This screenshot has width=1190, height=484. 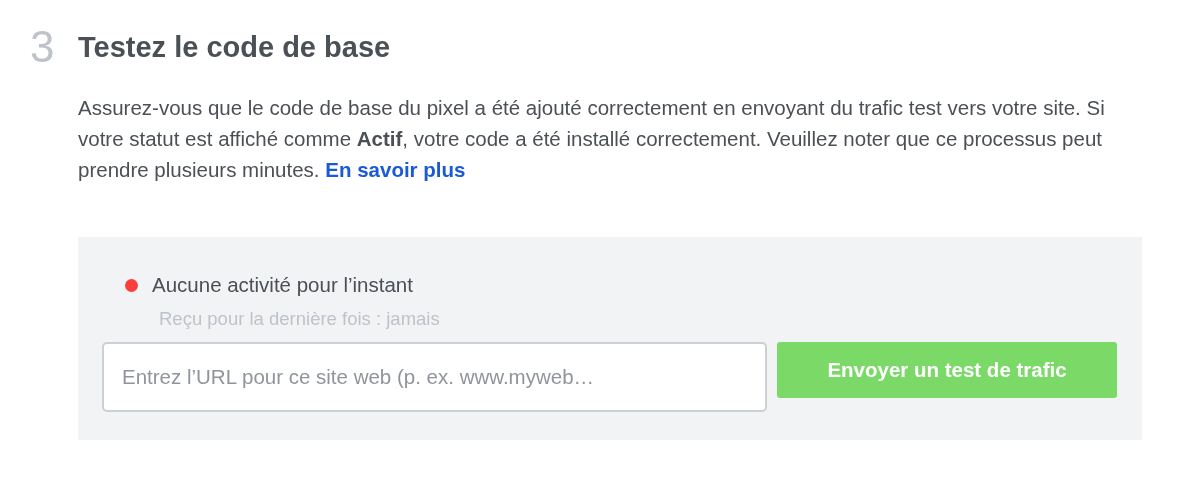 I want to click on learn-more-link: En savoir plus, so click(x=395, y=169).